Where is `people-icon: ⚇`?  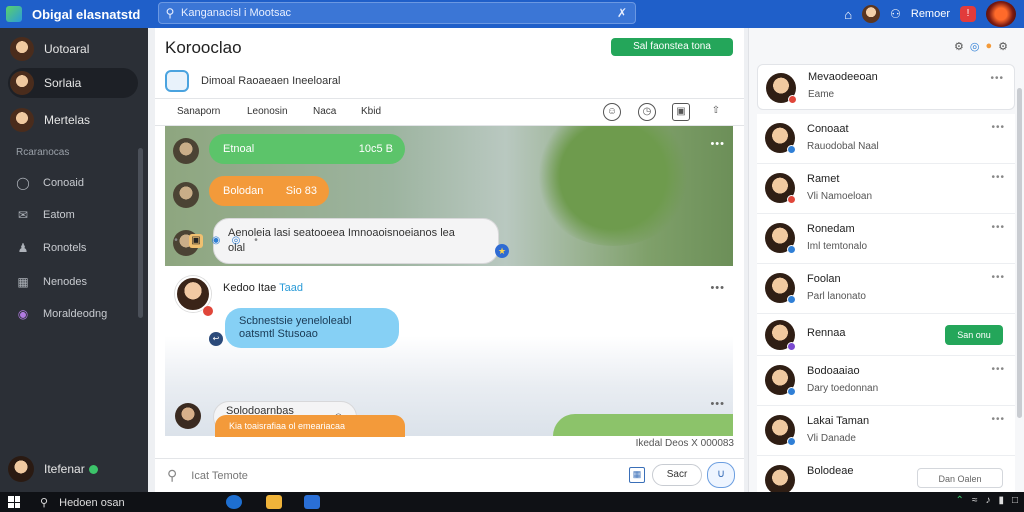 people-icon: ⚇ is located at coordinates (895, 14).